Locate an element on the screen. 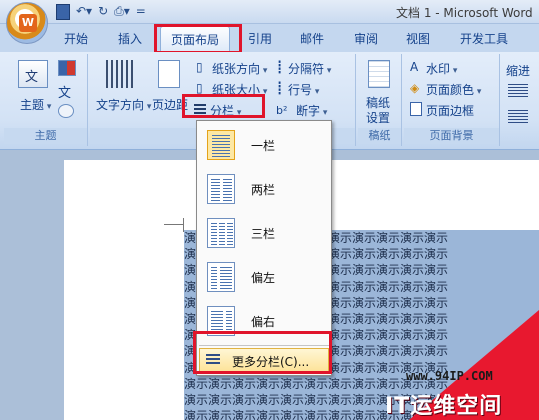  group-themes-label: 主题 is located at coordinates (45, 136).